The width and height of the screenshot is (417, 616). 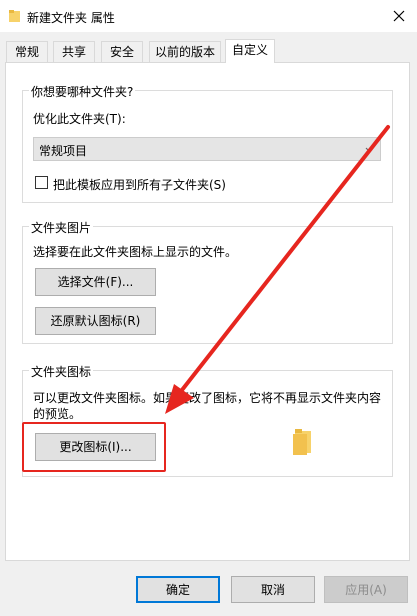 What do you see at coordinates (61, 227) in the screenshot?
I see `group-title: 文件夹图片` at bounding box center [61, 227].